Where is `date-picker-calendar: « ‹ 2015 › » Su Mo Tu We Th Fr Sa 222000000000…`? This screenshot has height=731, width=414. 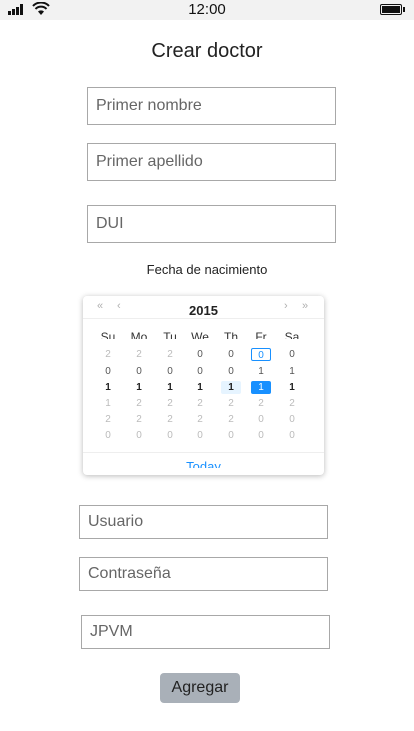 date-picker-calendar: « ‹ 2015 › » Su Mo Tu We Th Fr Sa 222000000000… is located at coordinates (203, 385).